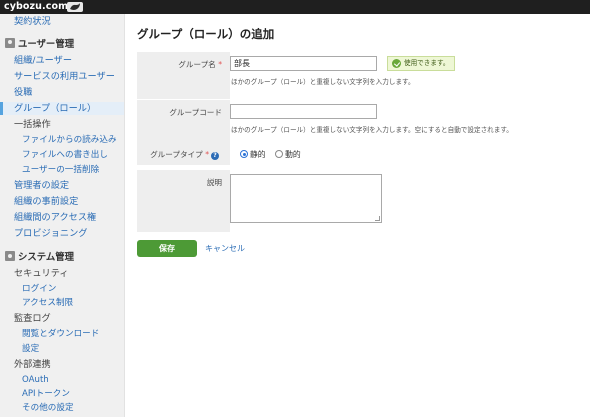 This screenshot has height=417, width=590. I want to click on page-title: グループ（ロール）の追加, so click(206, 34).